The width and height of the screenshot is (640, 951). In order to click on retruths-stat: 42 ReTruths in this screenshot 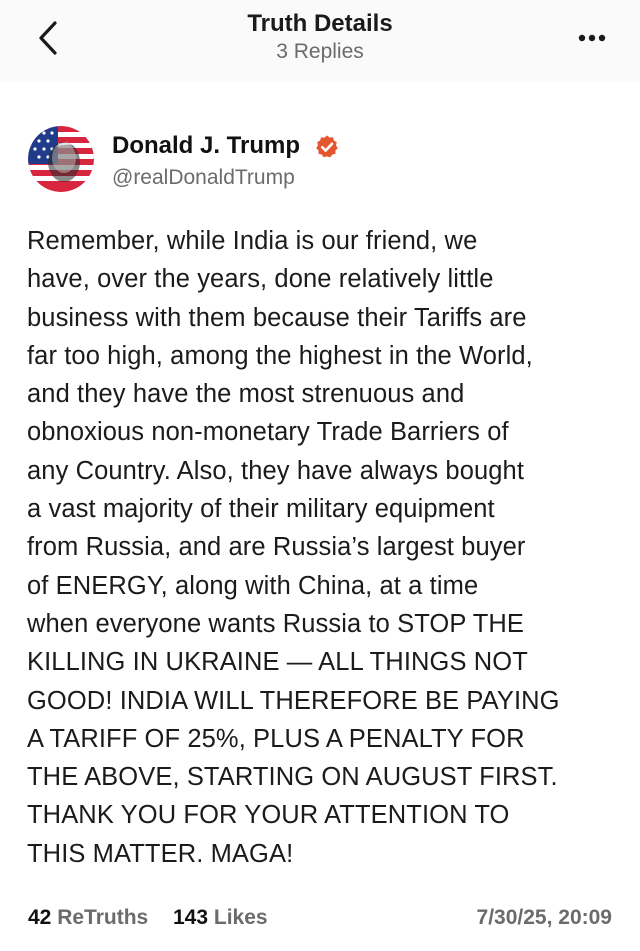, I will do `click(88, 918)`.